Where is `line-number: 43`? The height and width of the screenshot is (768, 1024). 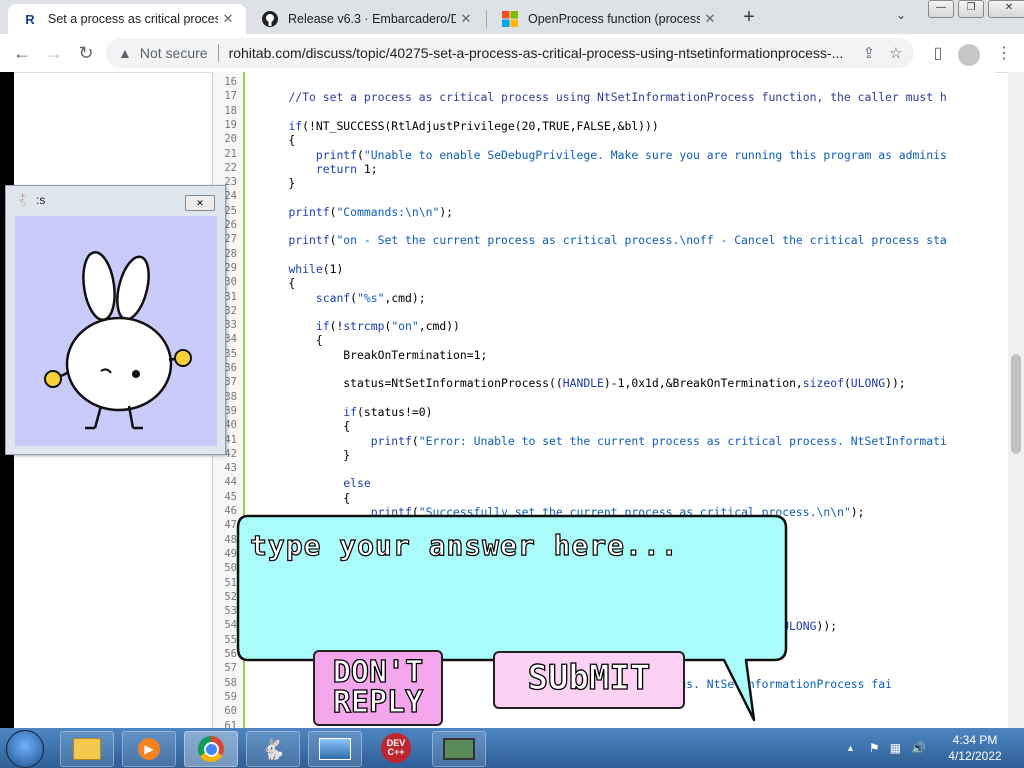 line-number: 43 is located at coordinates (230, 468).